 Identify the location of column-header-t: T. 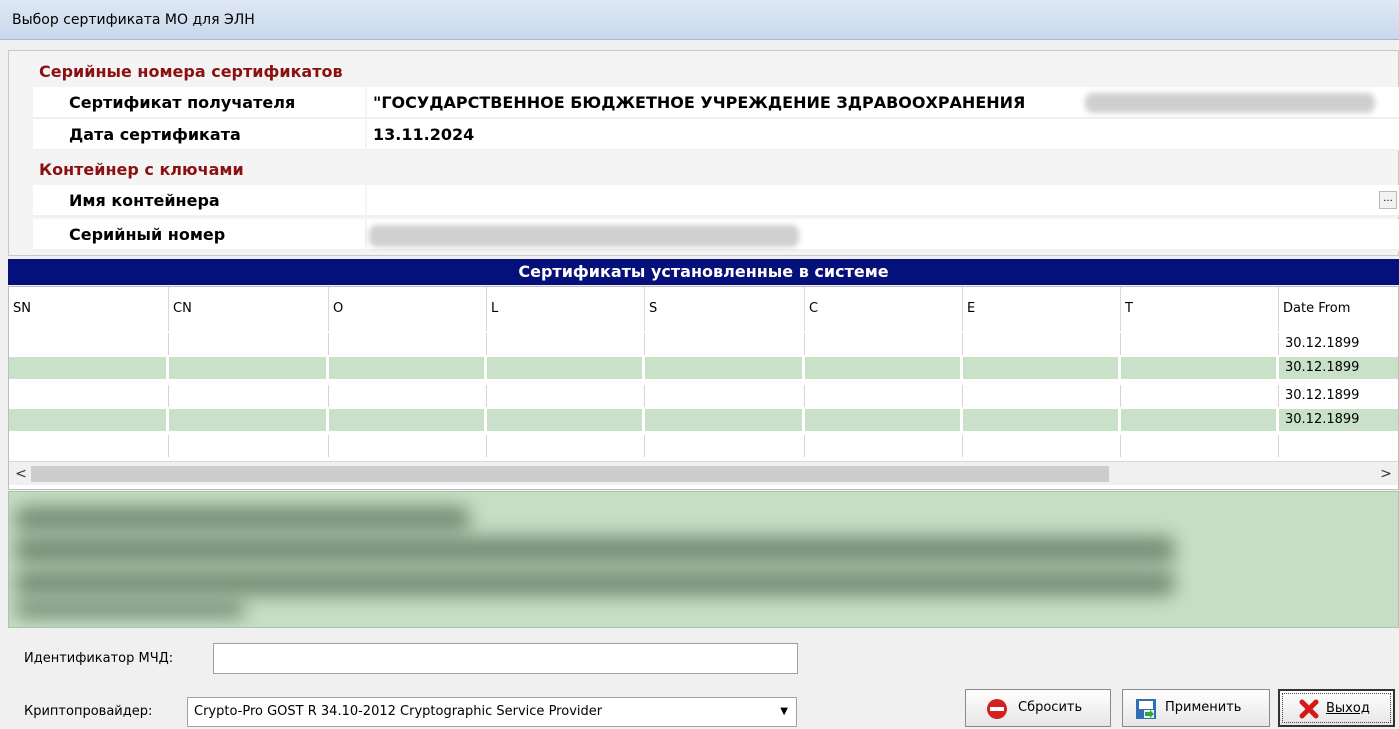
(1200, 309).